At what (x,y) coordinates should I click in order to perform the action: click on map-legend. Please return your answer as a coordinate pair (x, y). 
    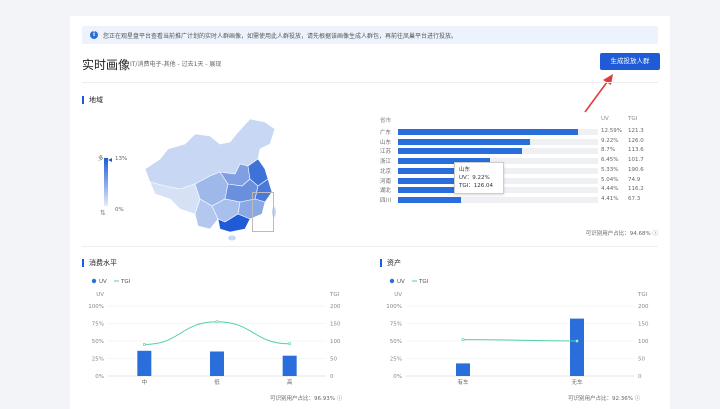
    Looking at the image, I should click on (108, 182).